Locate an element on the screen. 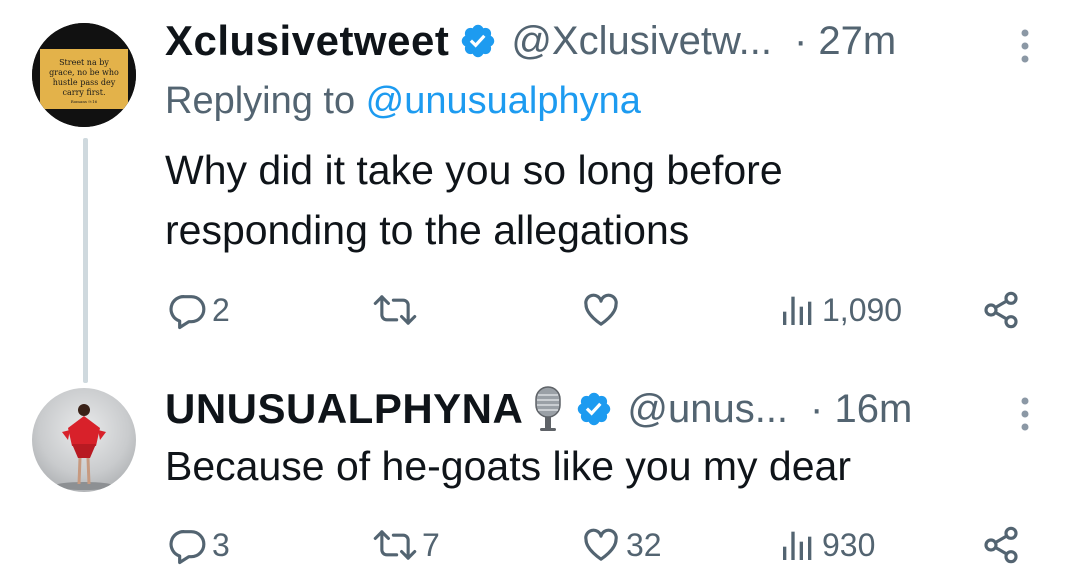  reply-button: 3 is located at coordinates (199, 545).